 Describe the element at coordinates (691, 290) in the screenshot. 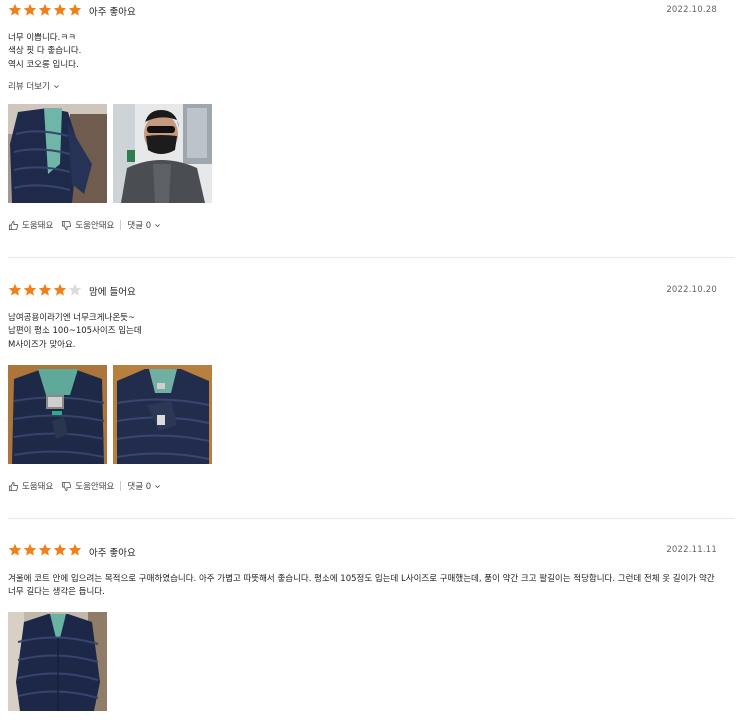

I see `review-date: 2022.10.20` at that location.